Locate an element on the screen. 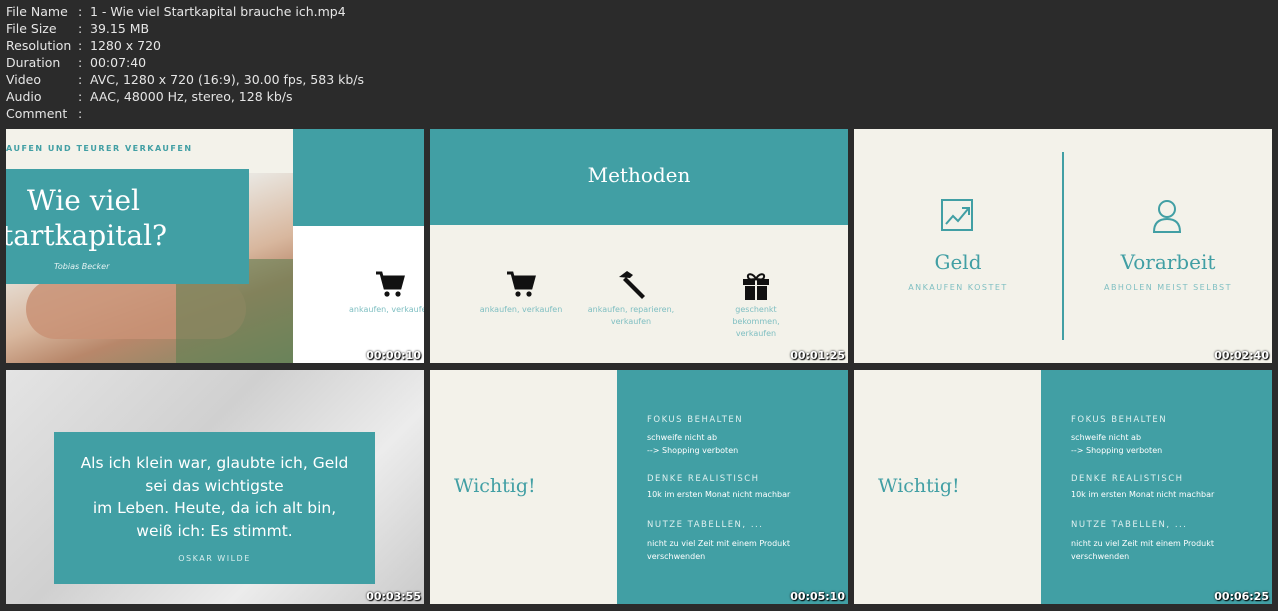  slide-title: Methoden is located at coordinates (639, 175).